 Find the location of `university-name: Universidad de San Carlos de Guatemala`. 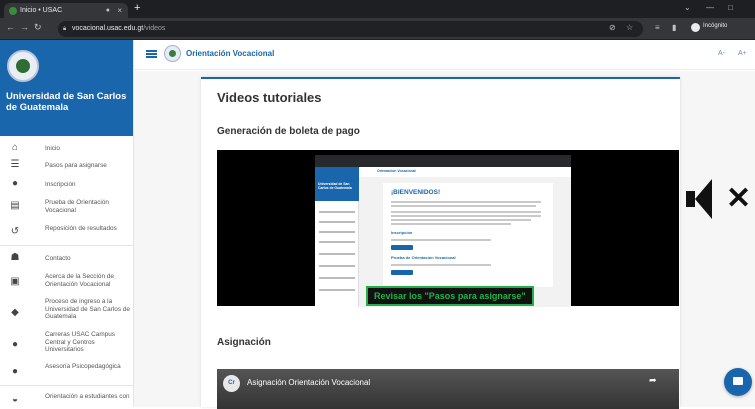

university-name: Universidad de San Carlos de Guatemala is located at coordinates (66, 102).